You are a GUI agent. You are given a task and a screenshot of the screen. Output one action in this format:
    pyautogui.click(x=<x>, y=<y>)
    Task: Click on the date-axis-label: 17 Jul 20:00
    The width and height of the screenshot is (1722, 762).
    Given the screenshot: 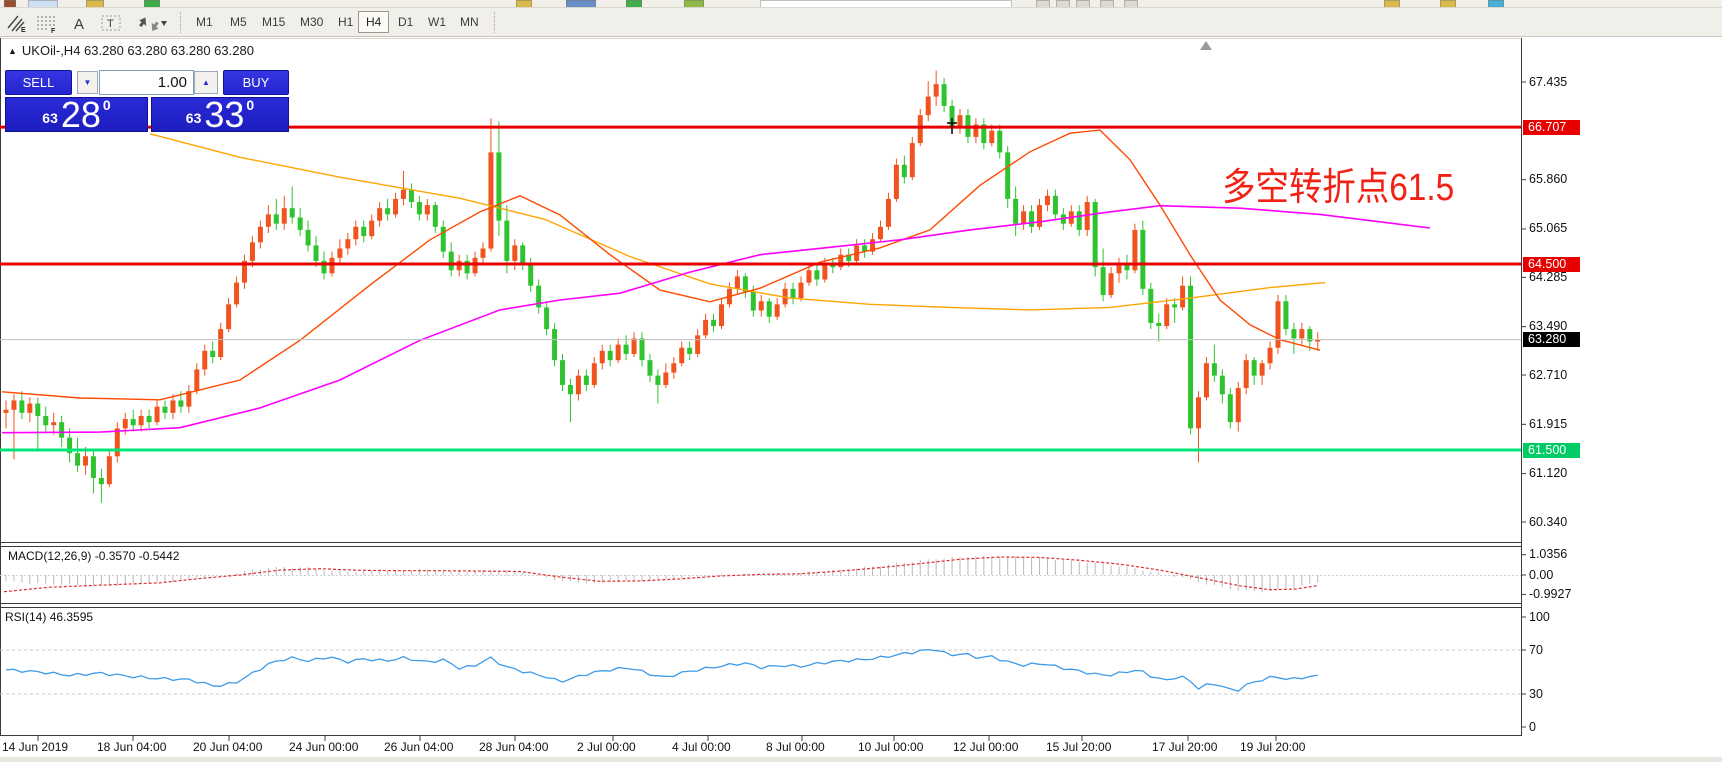 What is the action you would take?
    pyautogui.click(x=1185, y=747)
    